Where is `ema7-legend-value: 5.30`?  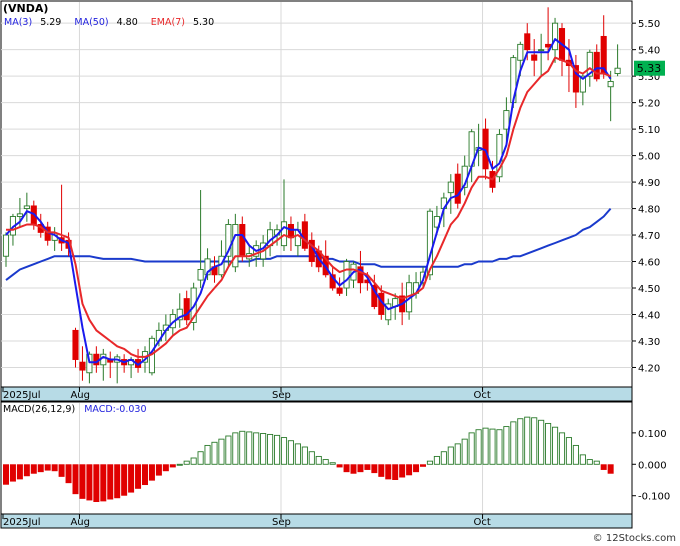
ema7-legend-value: 5.30 is located at coordinates (203, 22).